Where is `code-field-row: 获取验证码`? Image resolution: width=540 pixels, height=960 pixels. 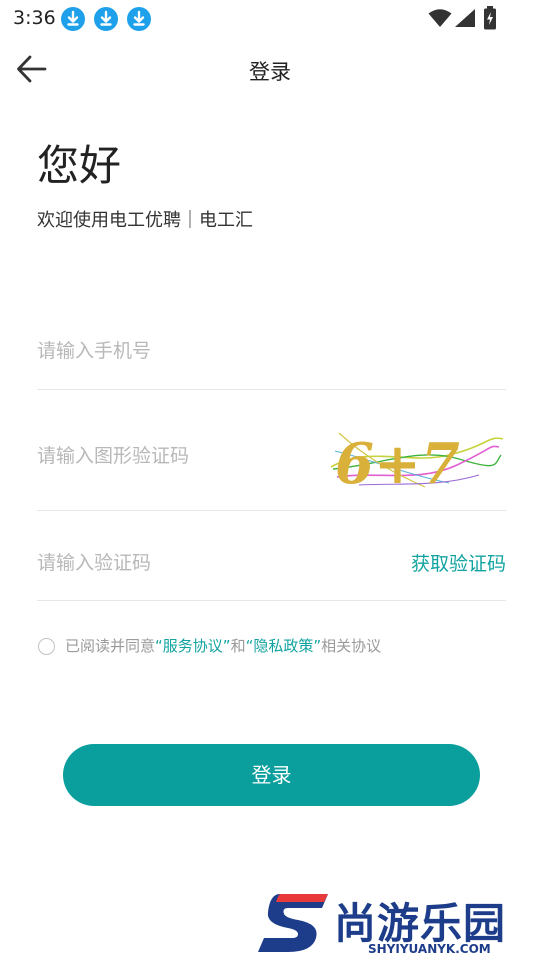
code-field-row: 获取验证码 is located at coordinates (271, 565).